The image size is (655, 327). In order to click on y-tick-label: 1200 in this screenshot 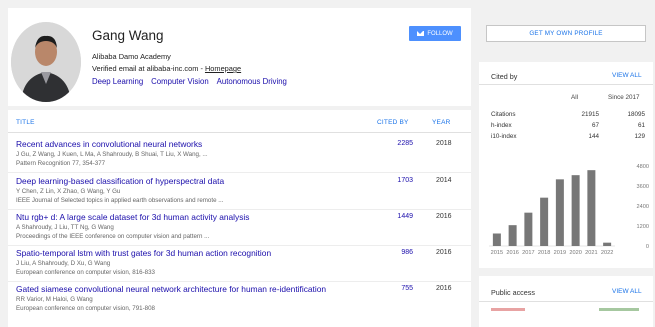, I will do `click(643, 227)`.